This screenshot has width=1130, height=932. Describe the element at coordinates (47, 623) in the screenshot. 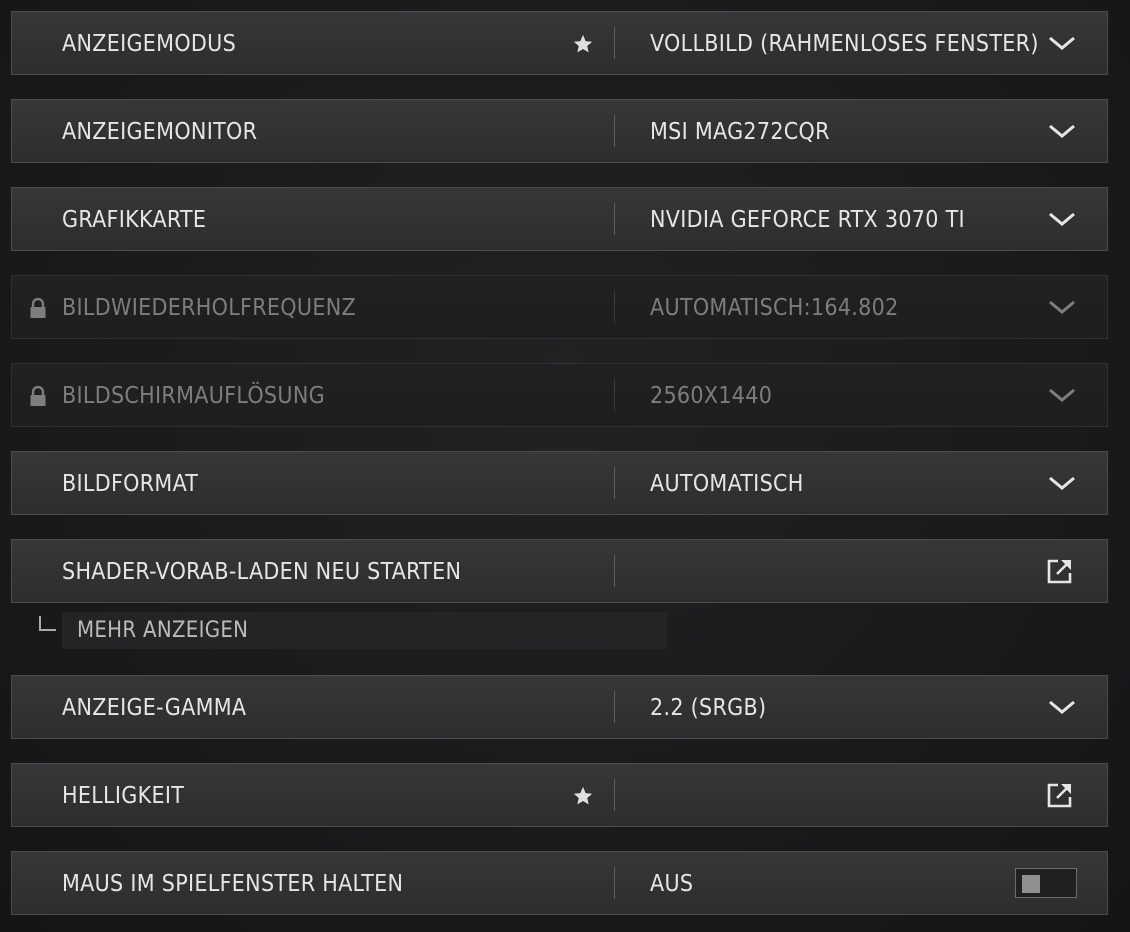

I see `tree-branch-icon` at that location.